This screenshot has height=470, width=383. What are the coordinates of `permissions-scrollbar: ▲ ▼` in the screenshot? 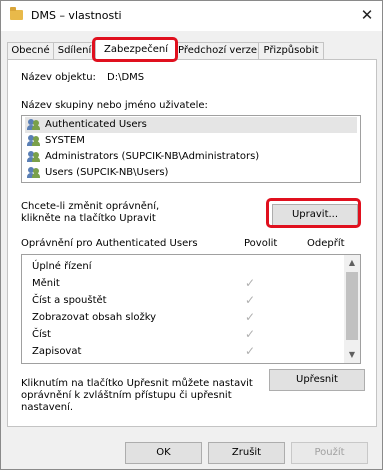 It's located at (352, 309).